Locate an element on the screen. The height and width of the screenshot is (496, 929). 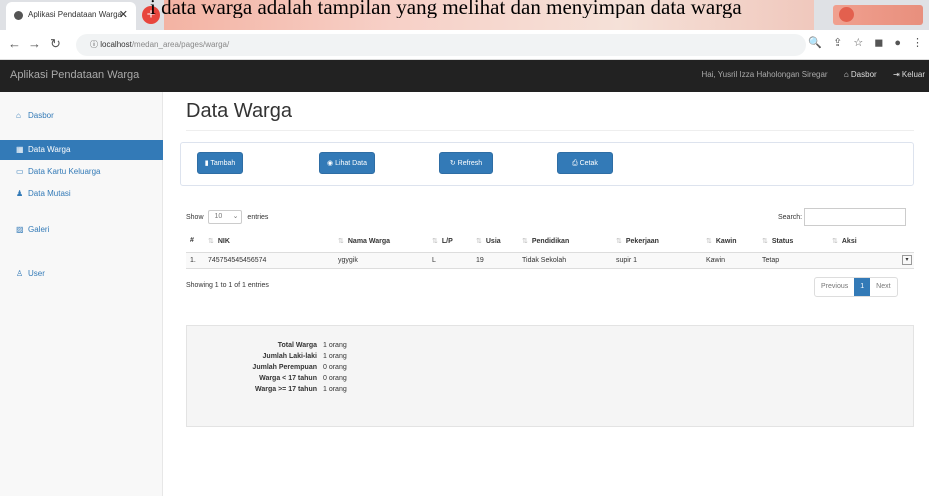
cell-status: Tetap is located at coordinates (793, 260).